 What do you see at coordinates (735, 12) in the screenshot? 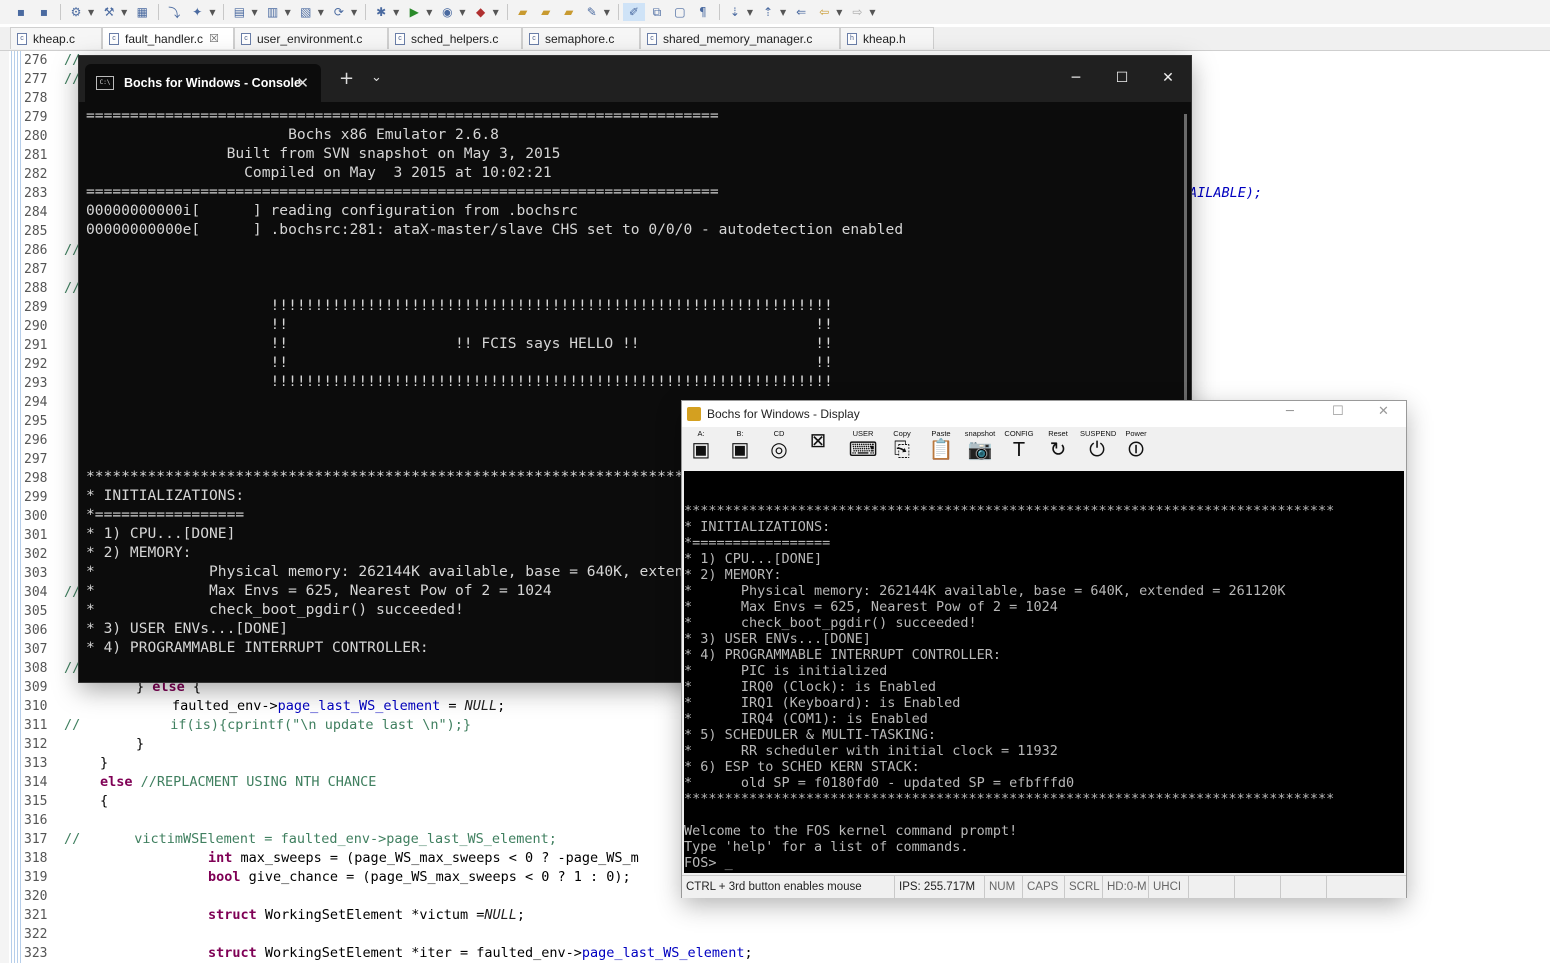
I see `next-annotation-icon: ⇣` at bounding box center [735, 12].